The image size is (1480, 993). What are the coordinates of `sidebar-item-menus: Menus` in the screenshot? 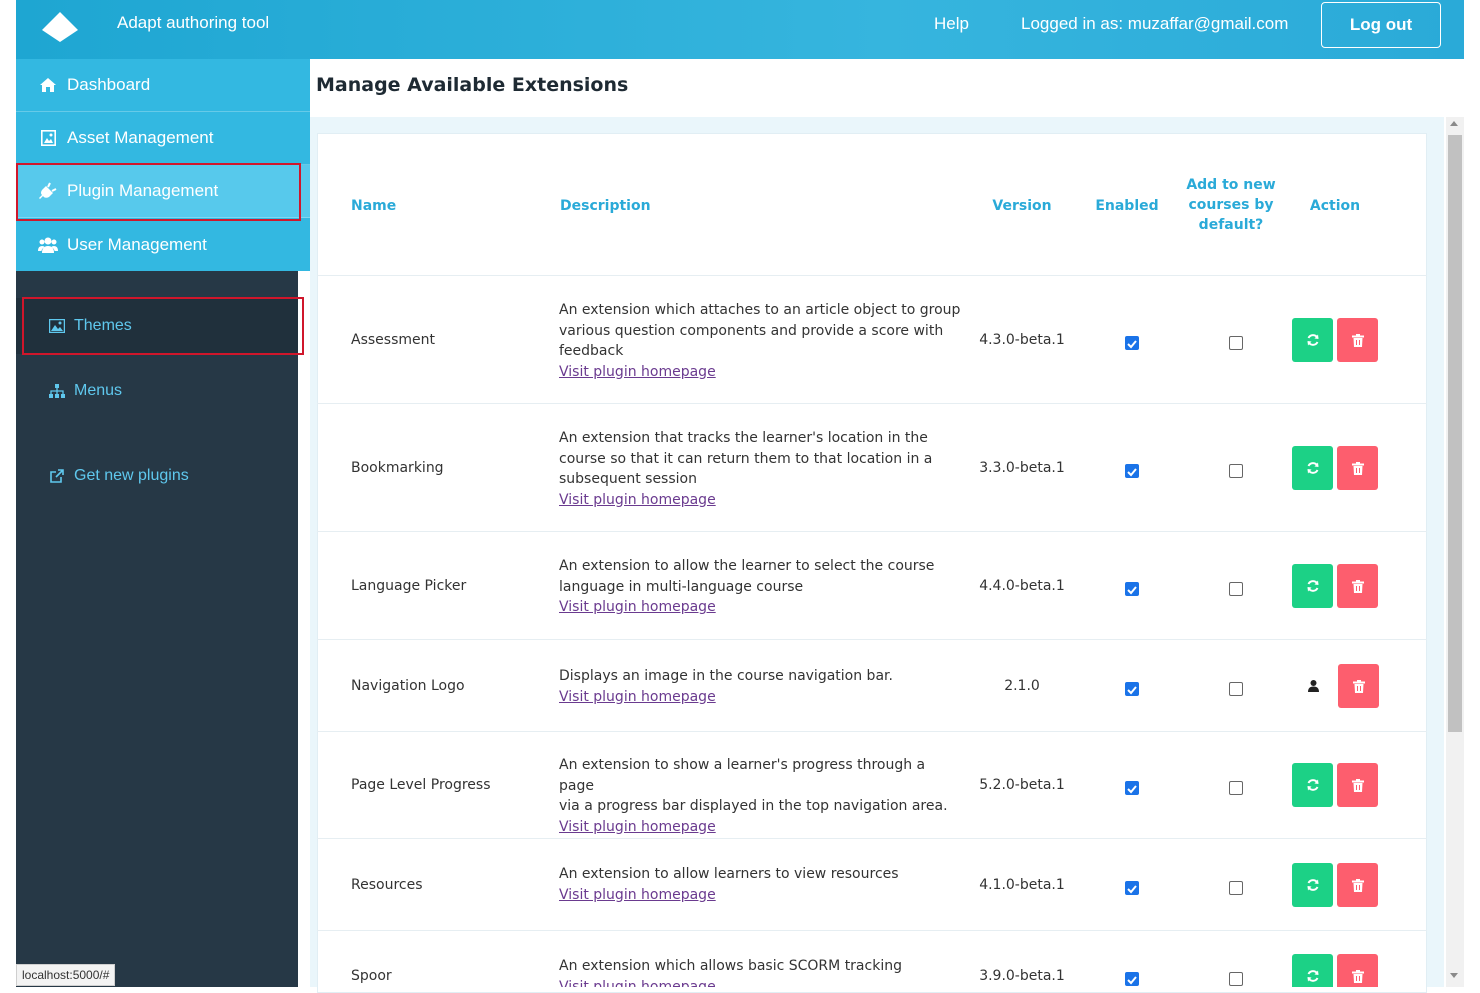 It's located at (157, 391).